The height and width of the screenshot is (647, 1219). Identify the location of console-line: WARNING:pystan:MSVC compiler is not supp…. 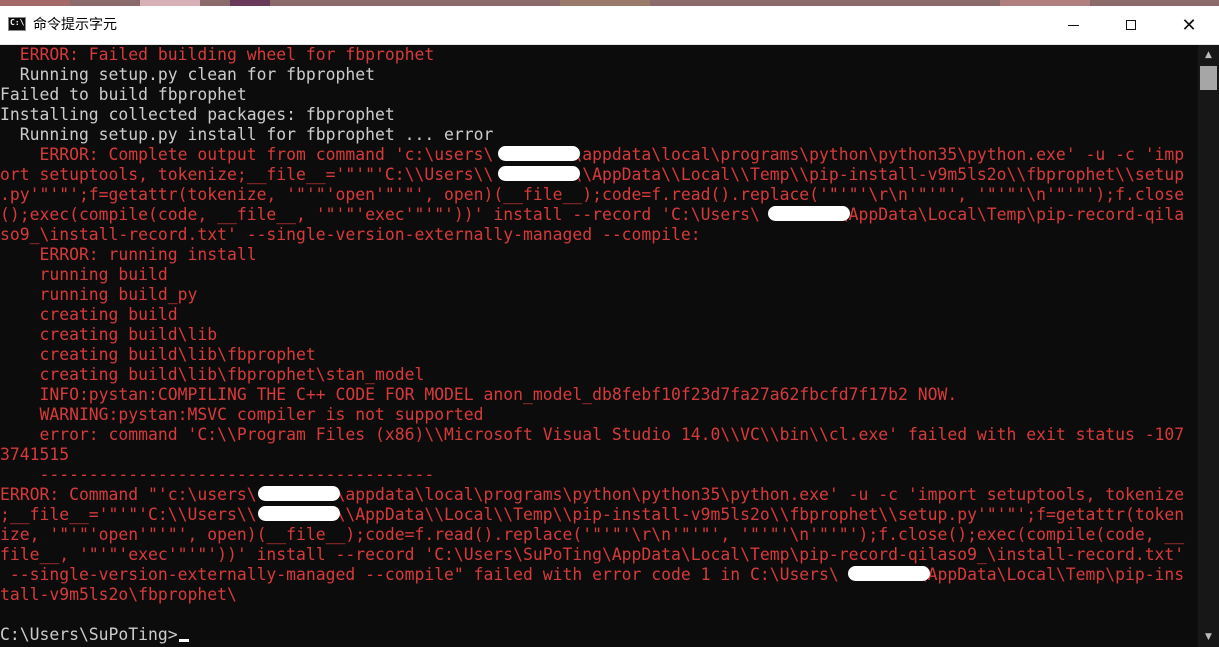
(242, 414).